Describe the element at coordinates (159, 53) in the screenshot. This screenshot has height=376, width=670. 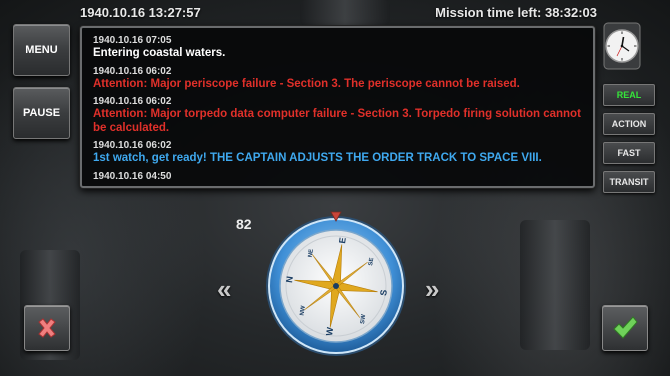
I see `log-message: Entering coastal waters.` at that location.